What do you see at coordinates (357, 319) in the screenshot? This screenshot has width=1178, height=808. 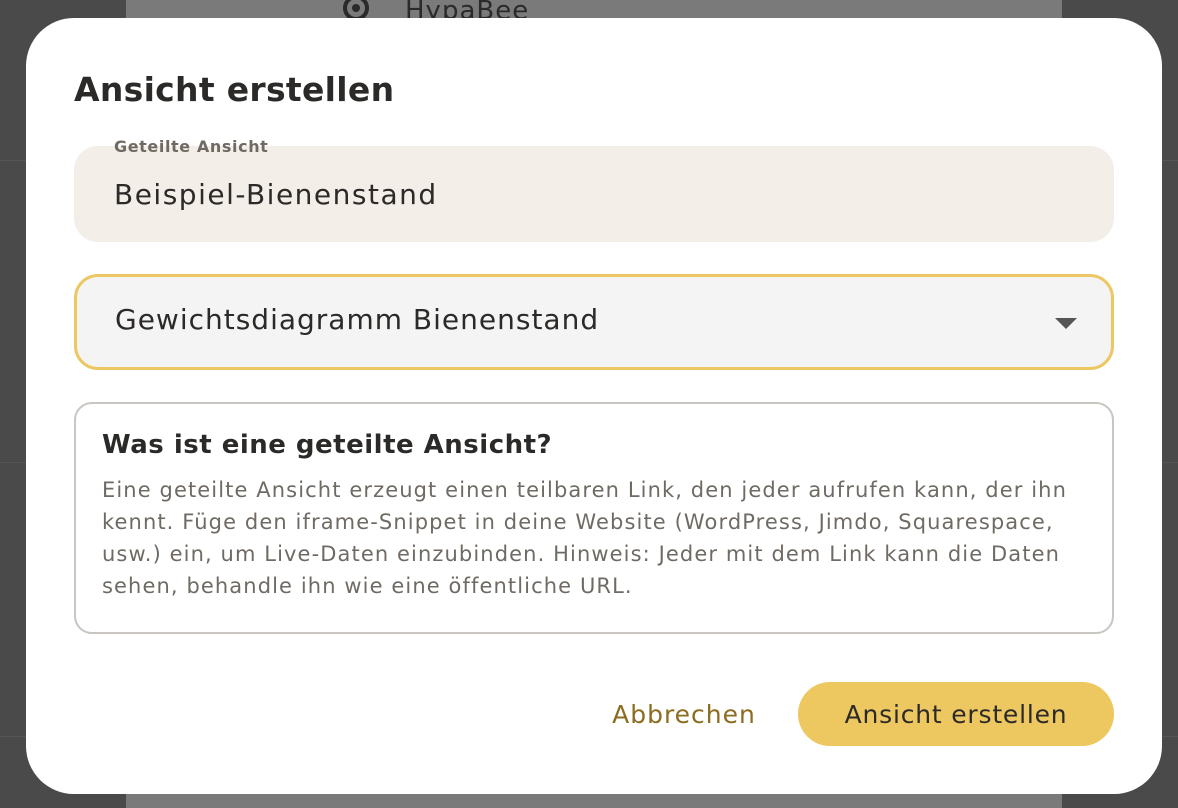 I see `dashboard-select-value: Gewichtsdiagramm Bienenstand` at bounding box center [357, 319].